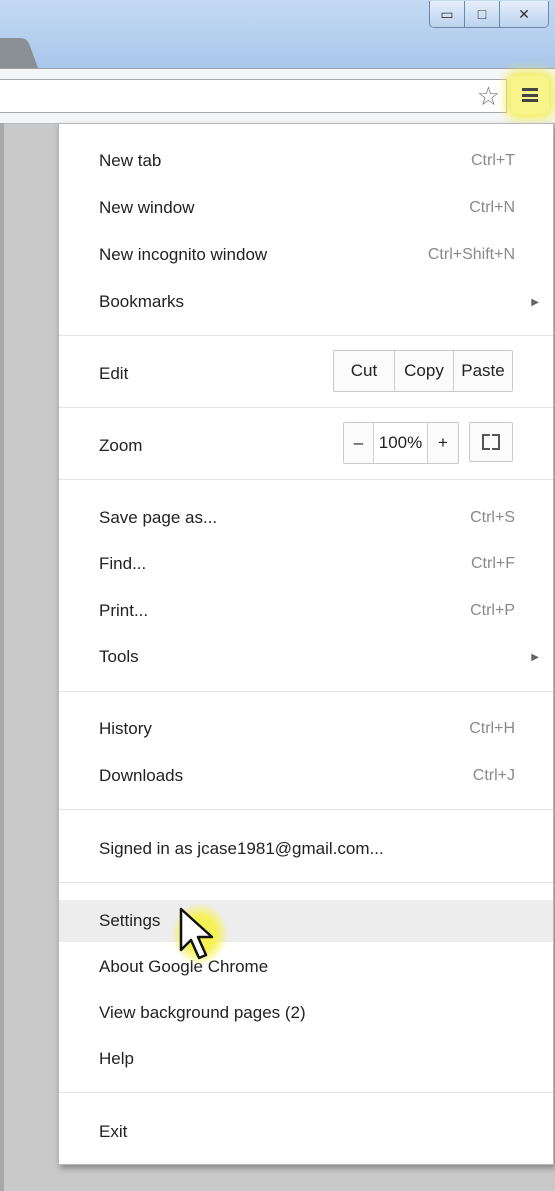 The width and height of the screenshot is (555, 1191). I want to click on zoom-out-button: –, so click(359, 443).